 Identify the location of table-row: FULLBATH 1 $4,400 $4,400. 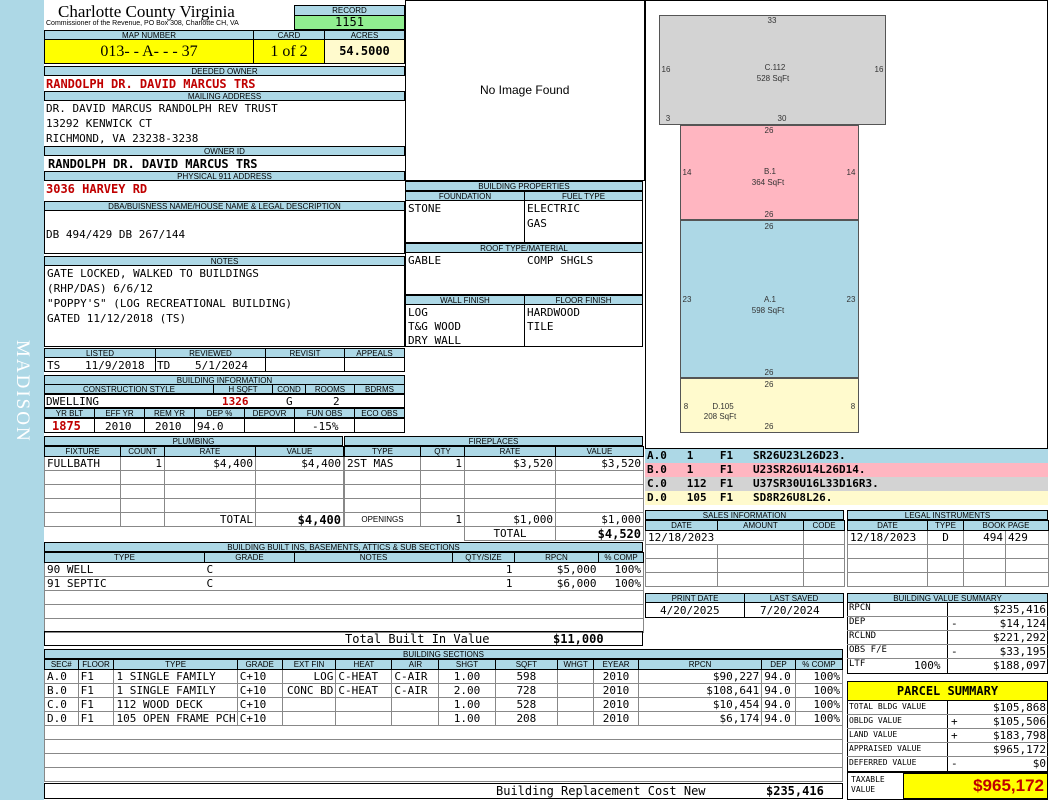
(194, 463).